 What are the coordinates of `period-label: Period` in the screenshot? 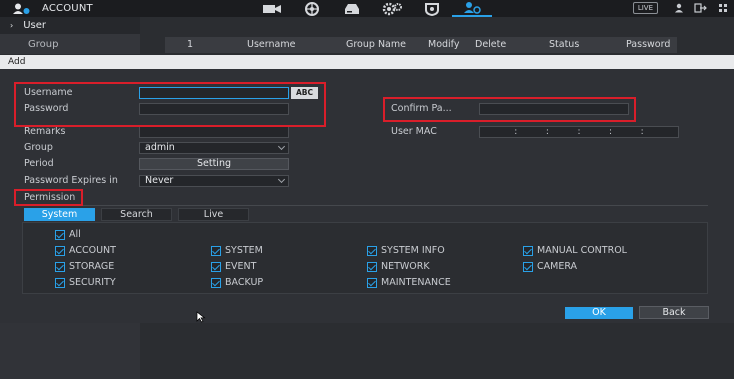 It's located at (39, 163).